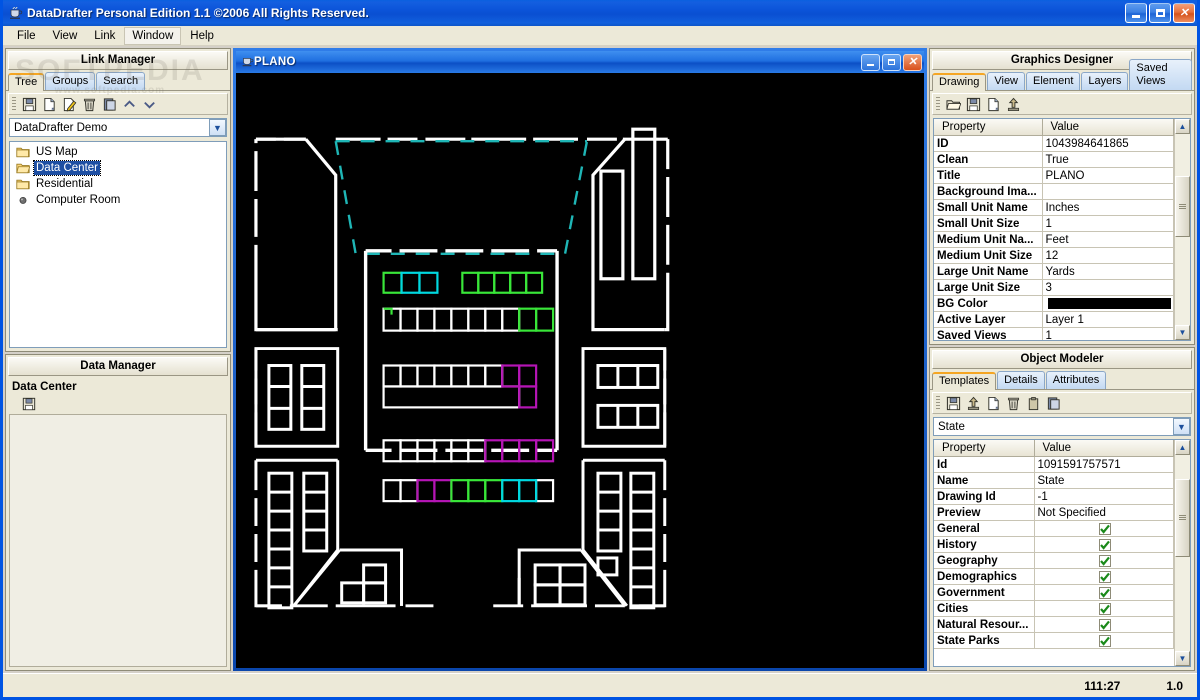  Describe the element at coordinates (1104, 512) in the screenshot. I see `property-value: Not Specified` at that location.